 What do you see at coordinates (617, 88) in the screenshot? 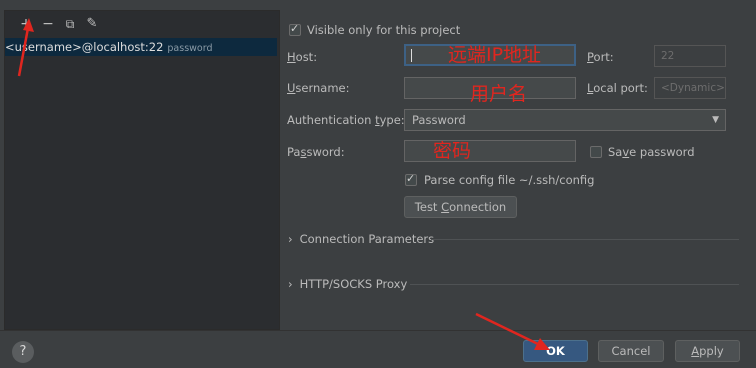
I see `local-port-label: Local port:` at bounding box center [617, 88].